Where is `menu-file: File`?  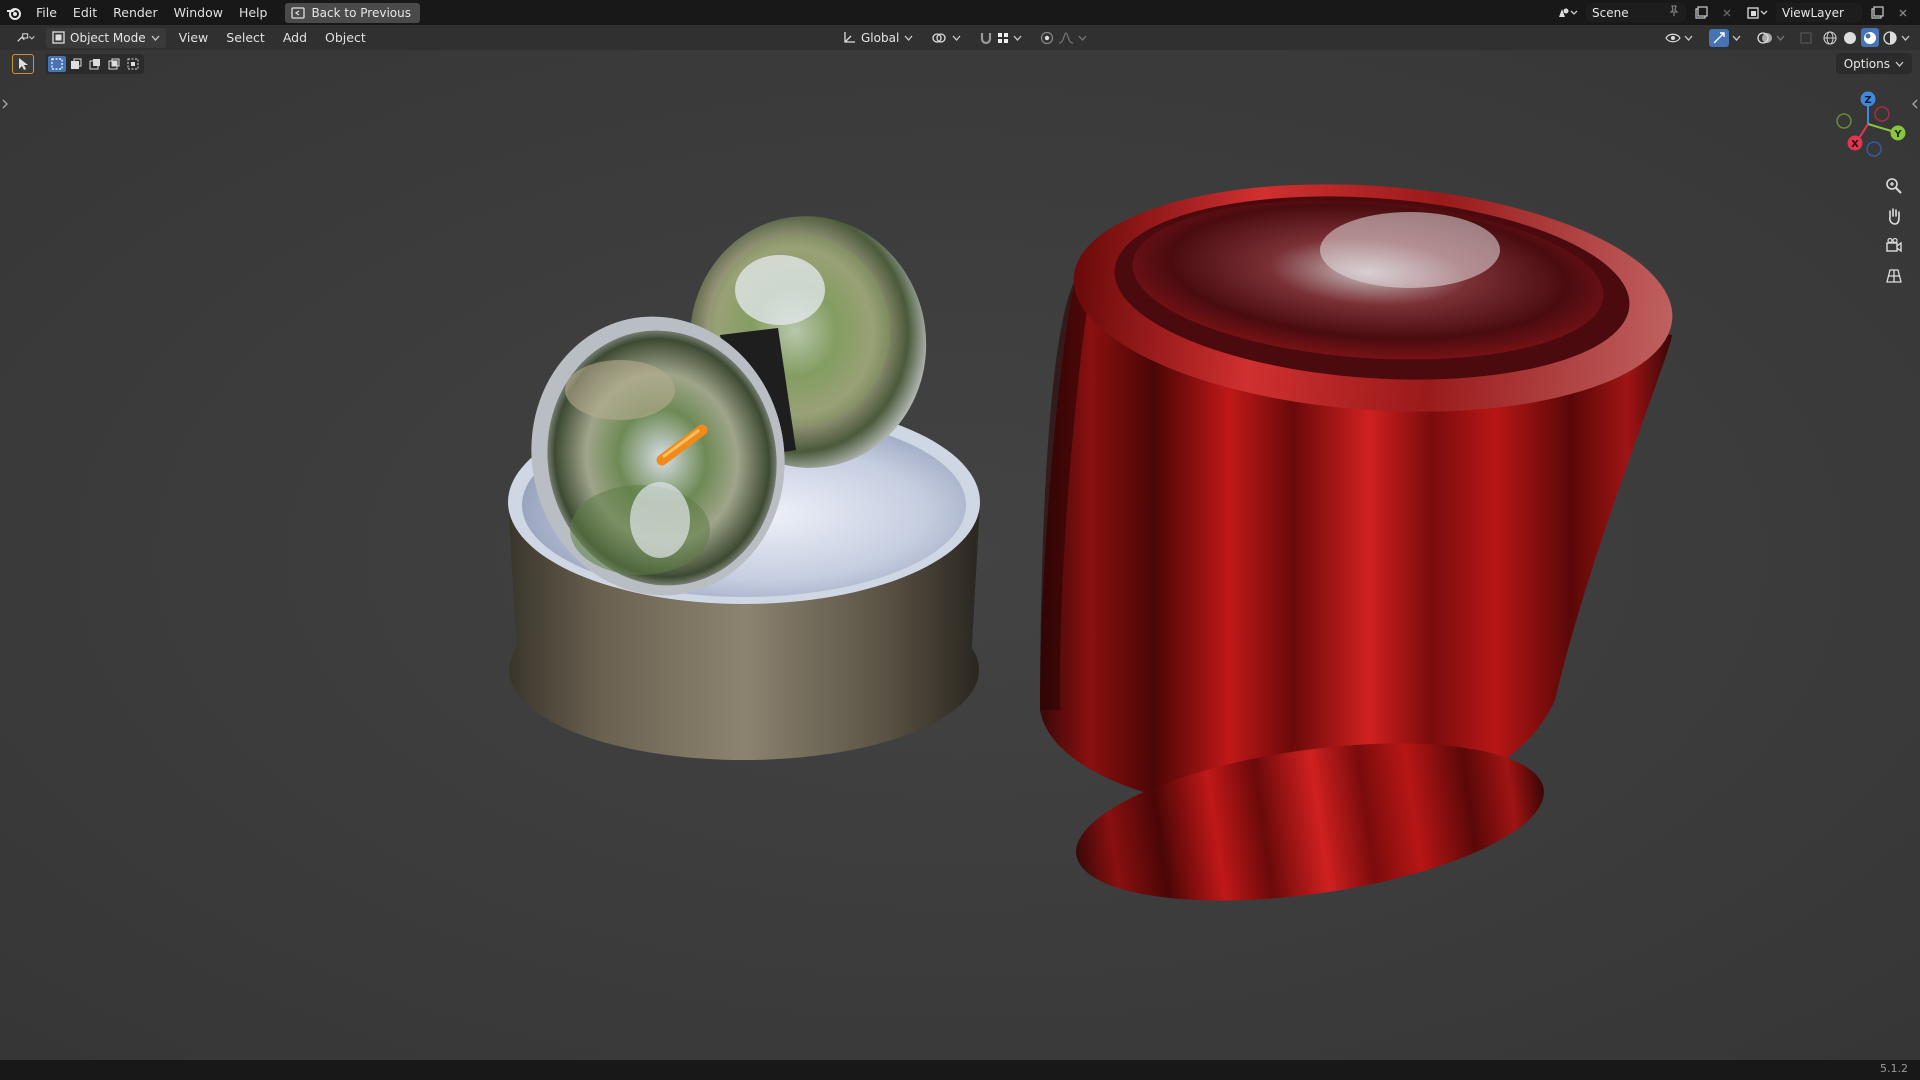 menu-file: File is located at coordinates (46, 12).